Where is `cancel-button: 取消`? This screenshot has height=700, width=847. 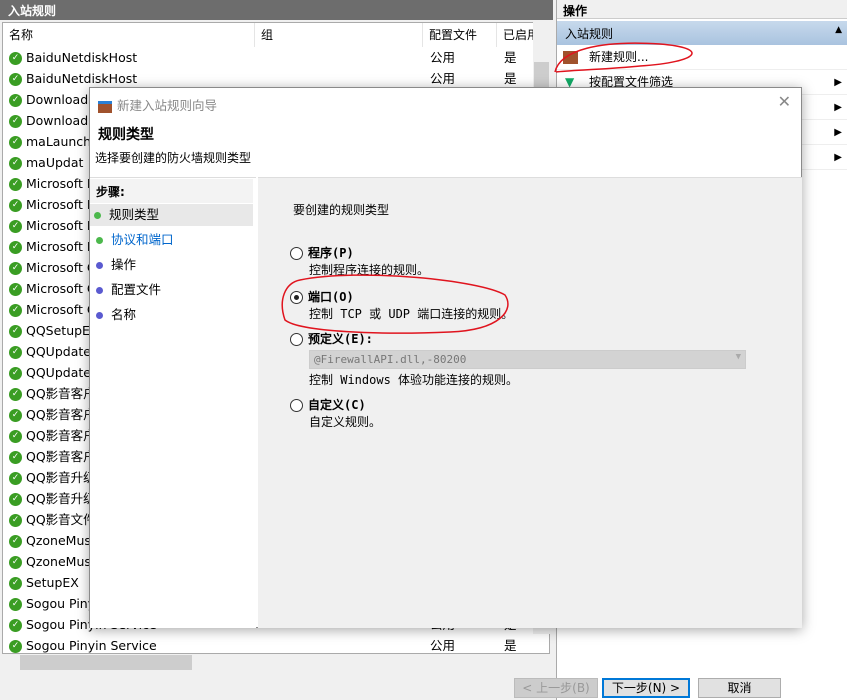
cancel-button: 取消 is located at coordinates (739, 688).